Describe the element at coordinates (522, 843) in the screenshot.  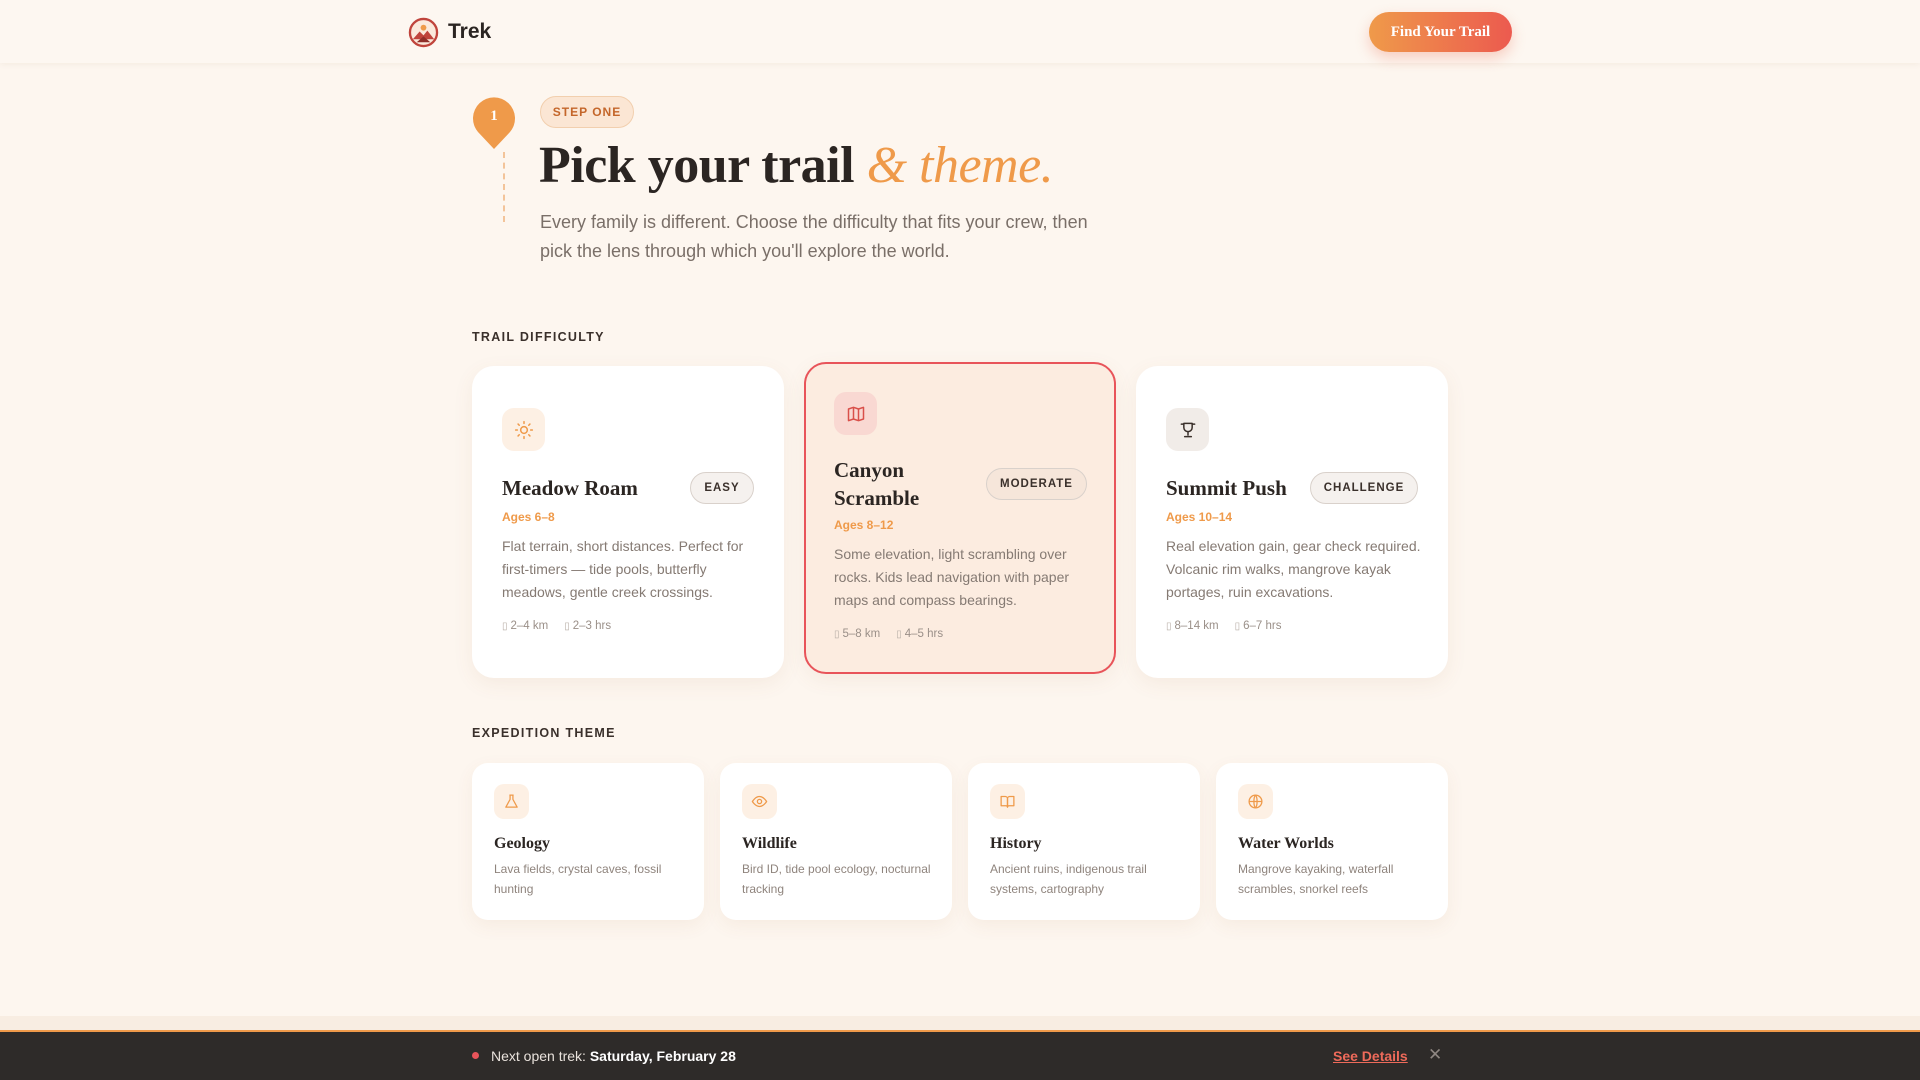
I see `theme-title: Geology` at that location.